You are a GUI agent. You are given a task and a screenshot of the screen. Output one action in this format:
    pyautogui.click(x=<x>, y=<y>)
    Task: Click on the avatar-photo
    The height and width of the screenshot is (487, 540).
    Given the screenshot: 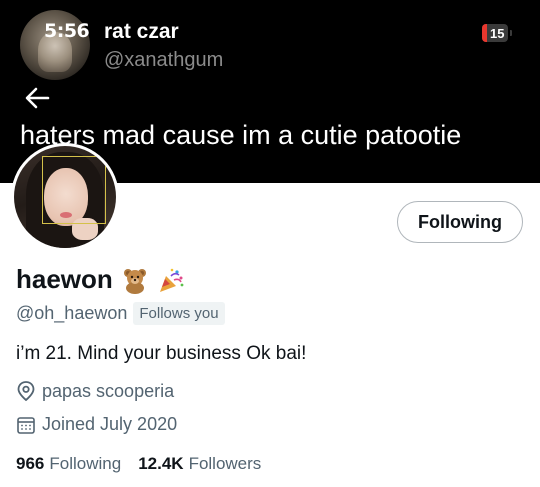 What is the action you would take?
    pyautogui.click(x=65, y=197)
    